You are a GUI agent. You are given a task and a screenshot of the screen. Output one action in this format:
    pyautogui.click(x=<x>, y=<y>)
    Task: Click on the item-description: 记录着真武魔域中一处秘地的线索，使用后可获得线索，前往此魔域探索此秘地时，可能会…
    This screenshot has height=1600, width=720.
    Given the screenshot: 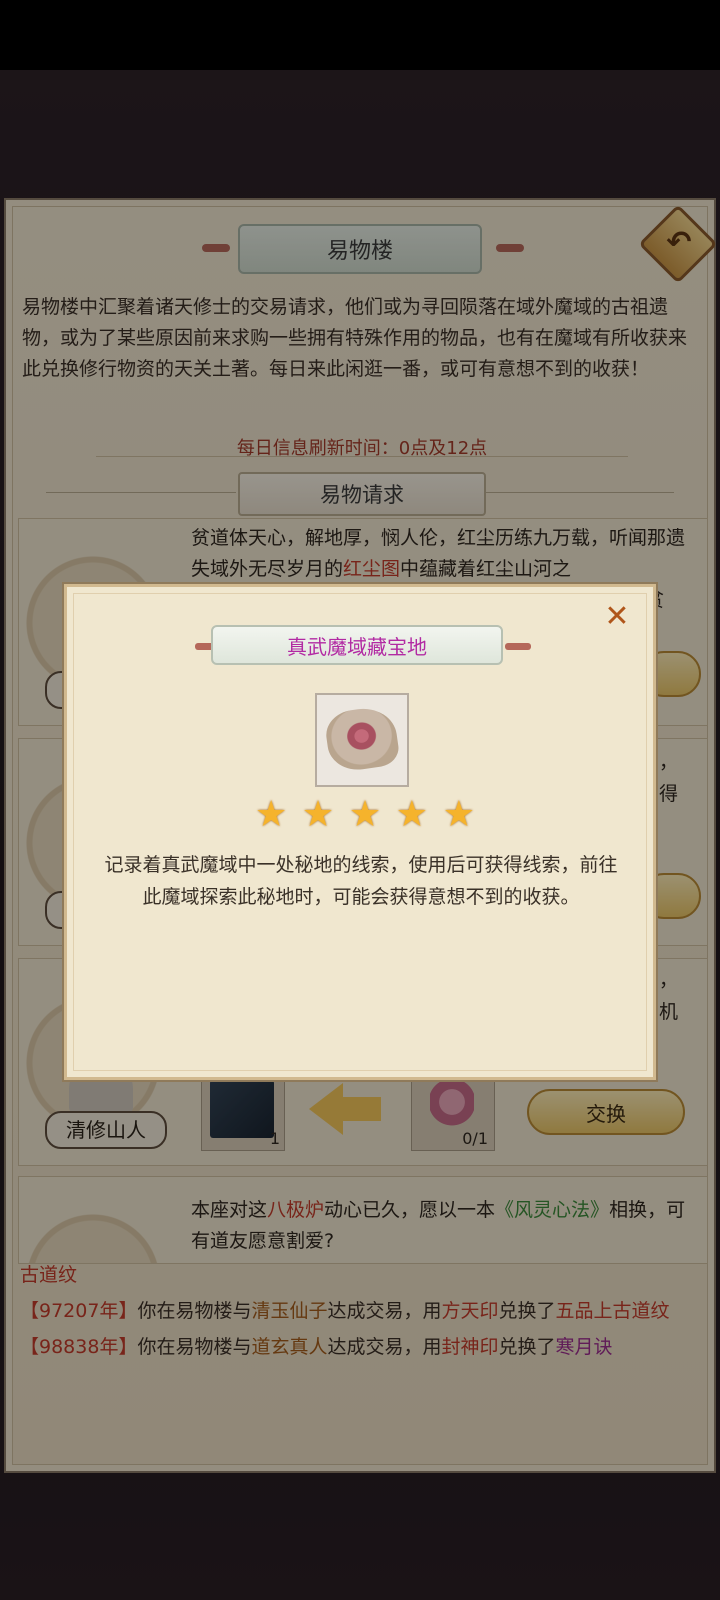 What is the action you would take?
    pyautogui.click(x=361, y=881)
    